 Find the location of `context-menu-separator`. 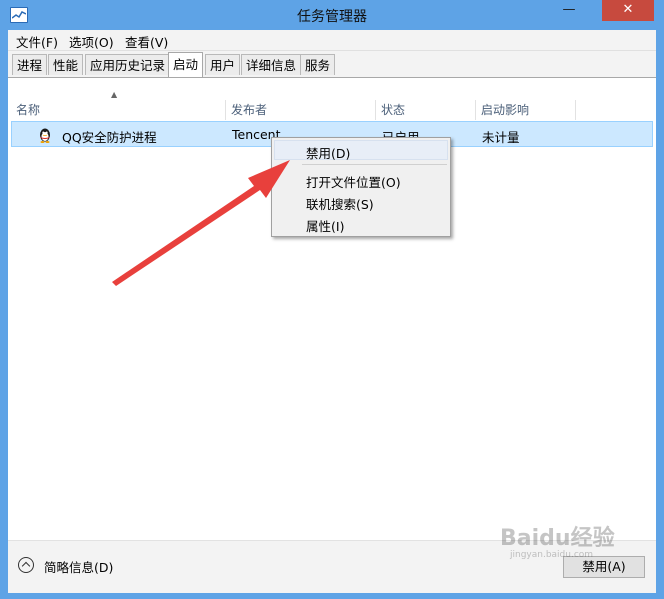

context-menu-separator is located at coordinates (374, 164).